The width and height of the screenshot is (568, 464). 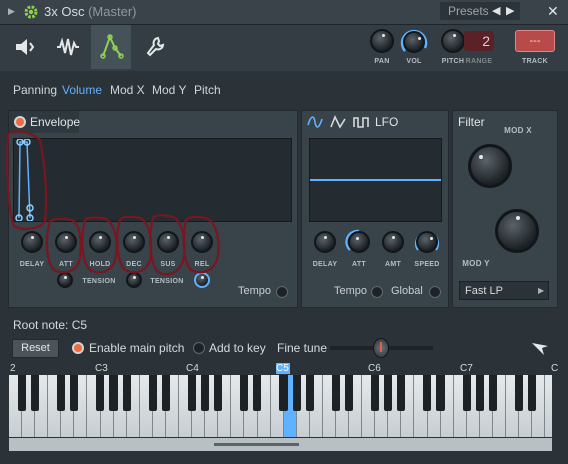 I want to click on pan-knob, so click(x=382, y=41).